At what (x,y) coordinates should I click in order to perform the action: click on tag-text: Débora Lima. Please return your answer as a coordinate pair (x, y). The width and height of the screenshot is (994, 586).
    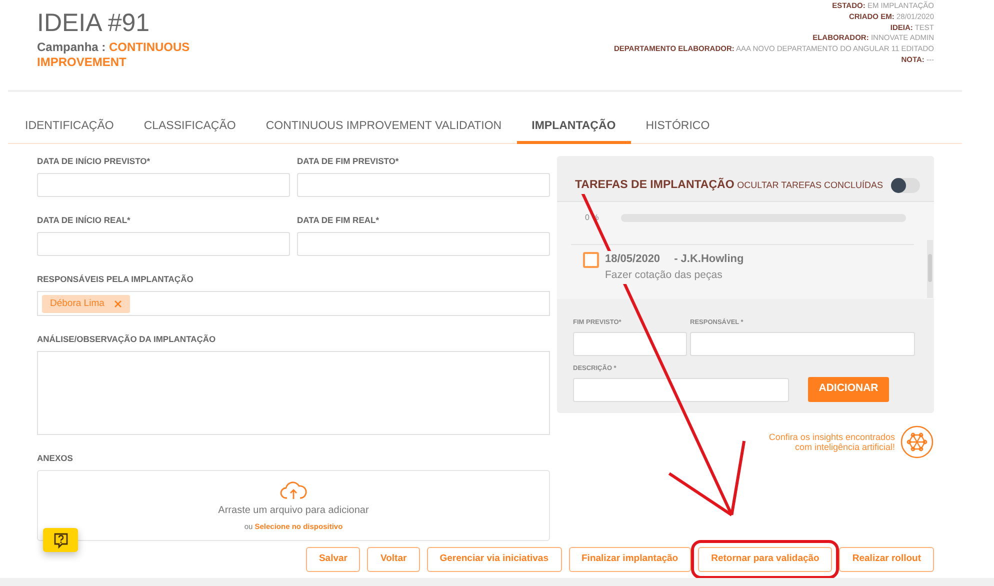
    Looking at the image, I should click on (77, 303).